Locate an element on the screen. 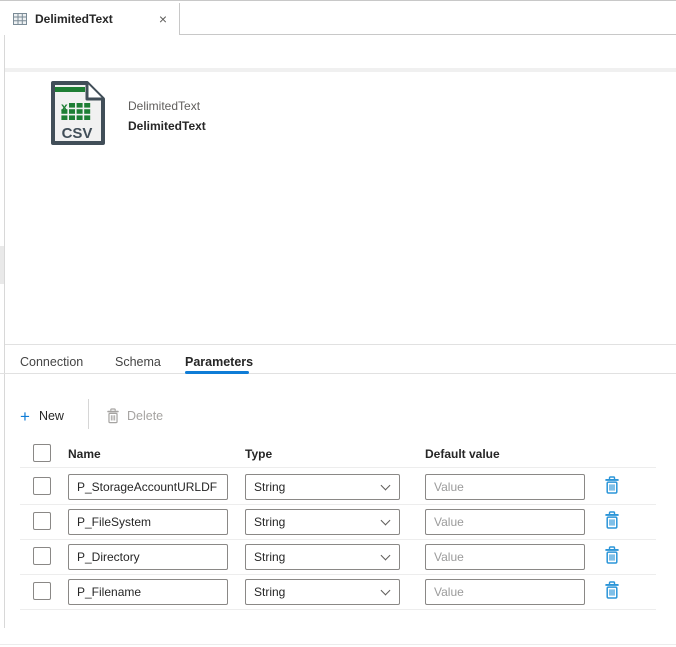  properties-panel-top-border is located at coordinates (340, 344).